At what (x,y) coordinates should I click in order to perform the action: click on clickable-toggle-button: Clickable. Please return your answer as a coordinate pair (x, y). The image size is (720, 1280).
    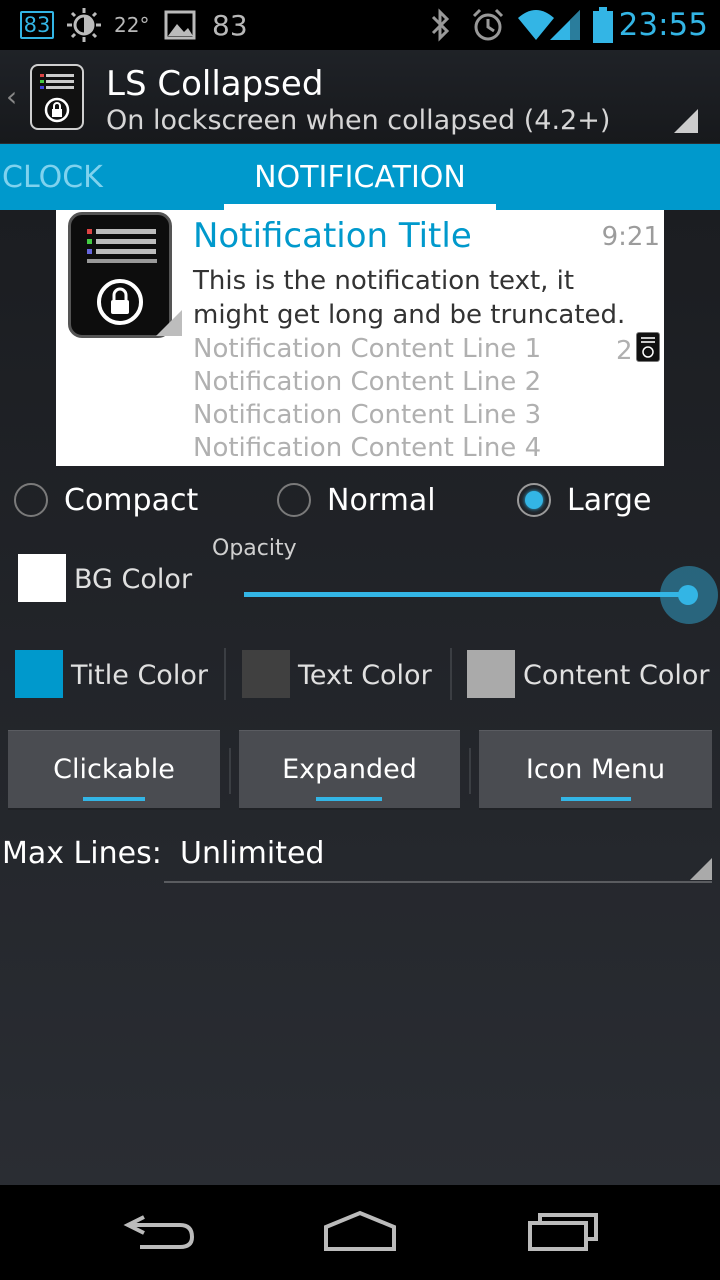
    Looking at the image, I should click on (114, 770).